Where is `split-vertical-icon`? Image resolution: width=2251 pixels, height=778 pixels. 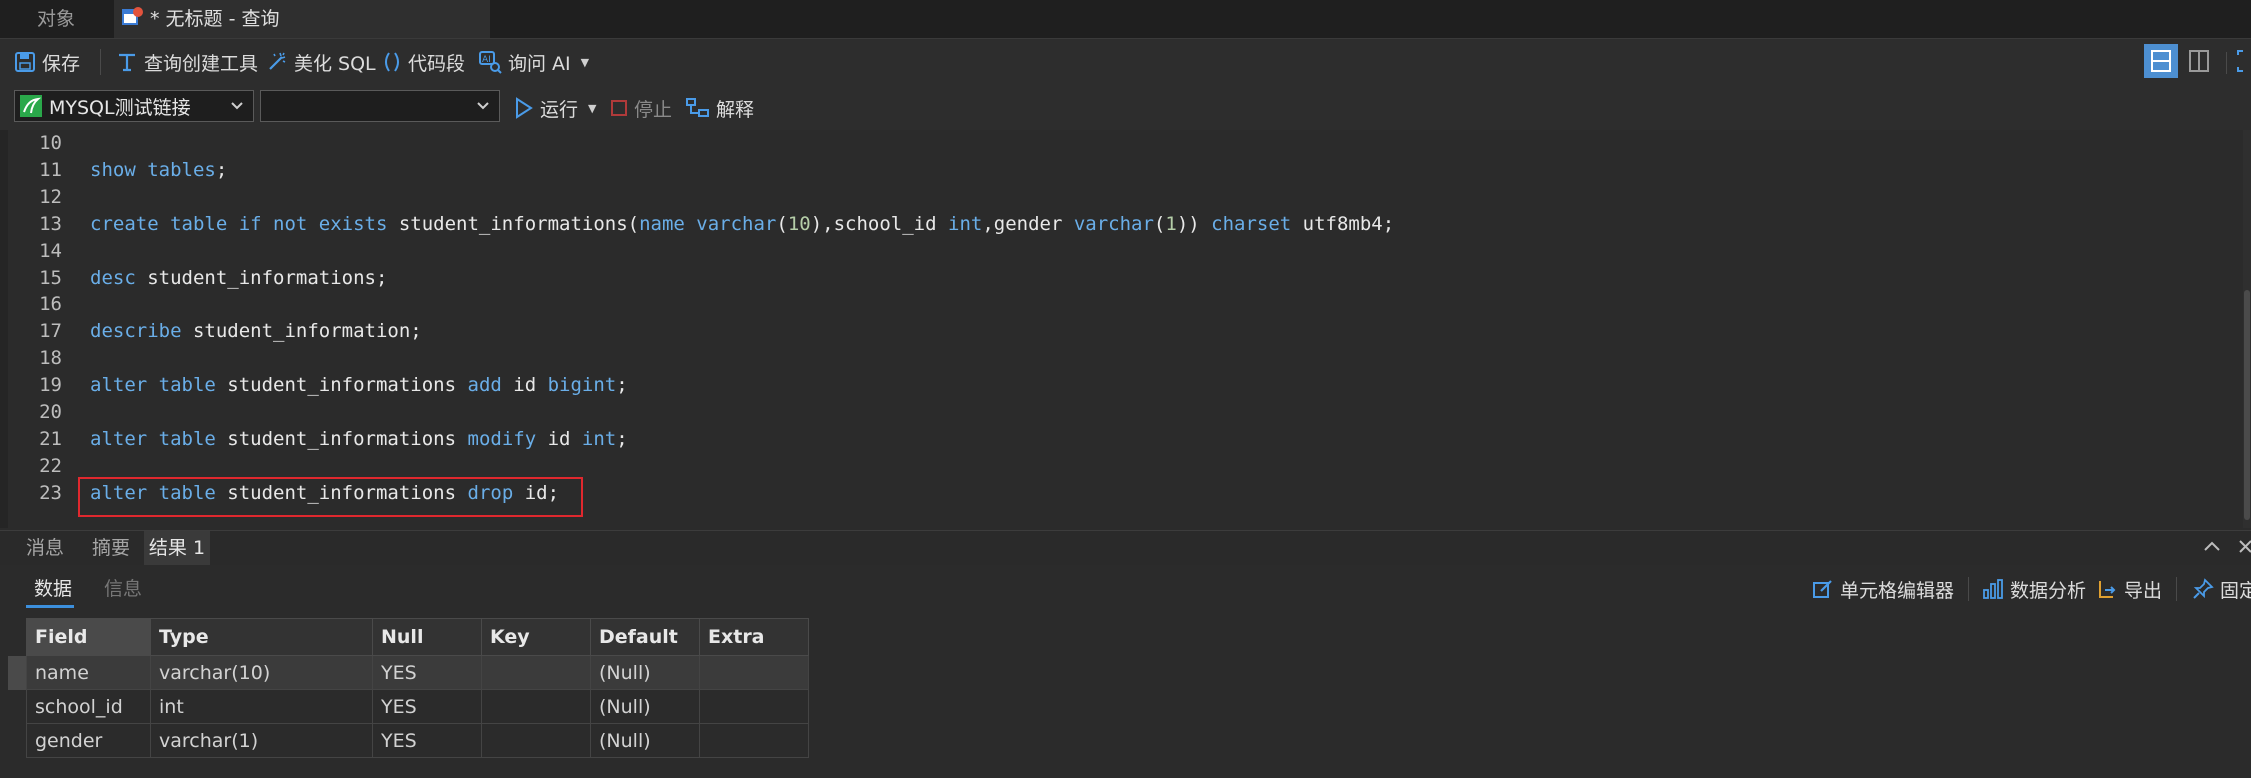 split-vertical-icon is located at coordinates (2199, 61).